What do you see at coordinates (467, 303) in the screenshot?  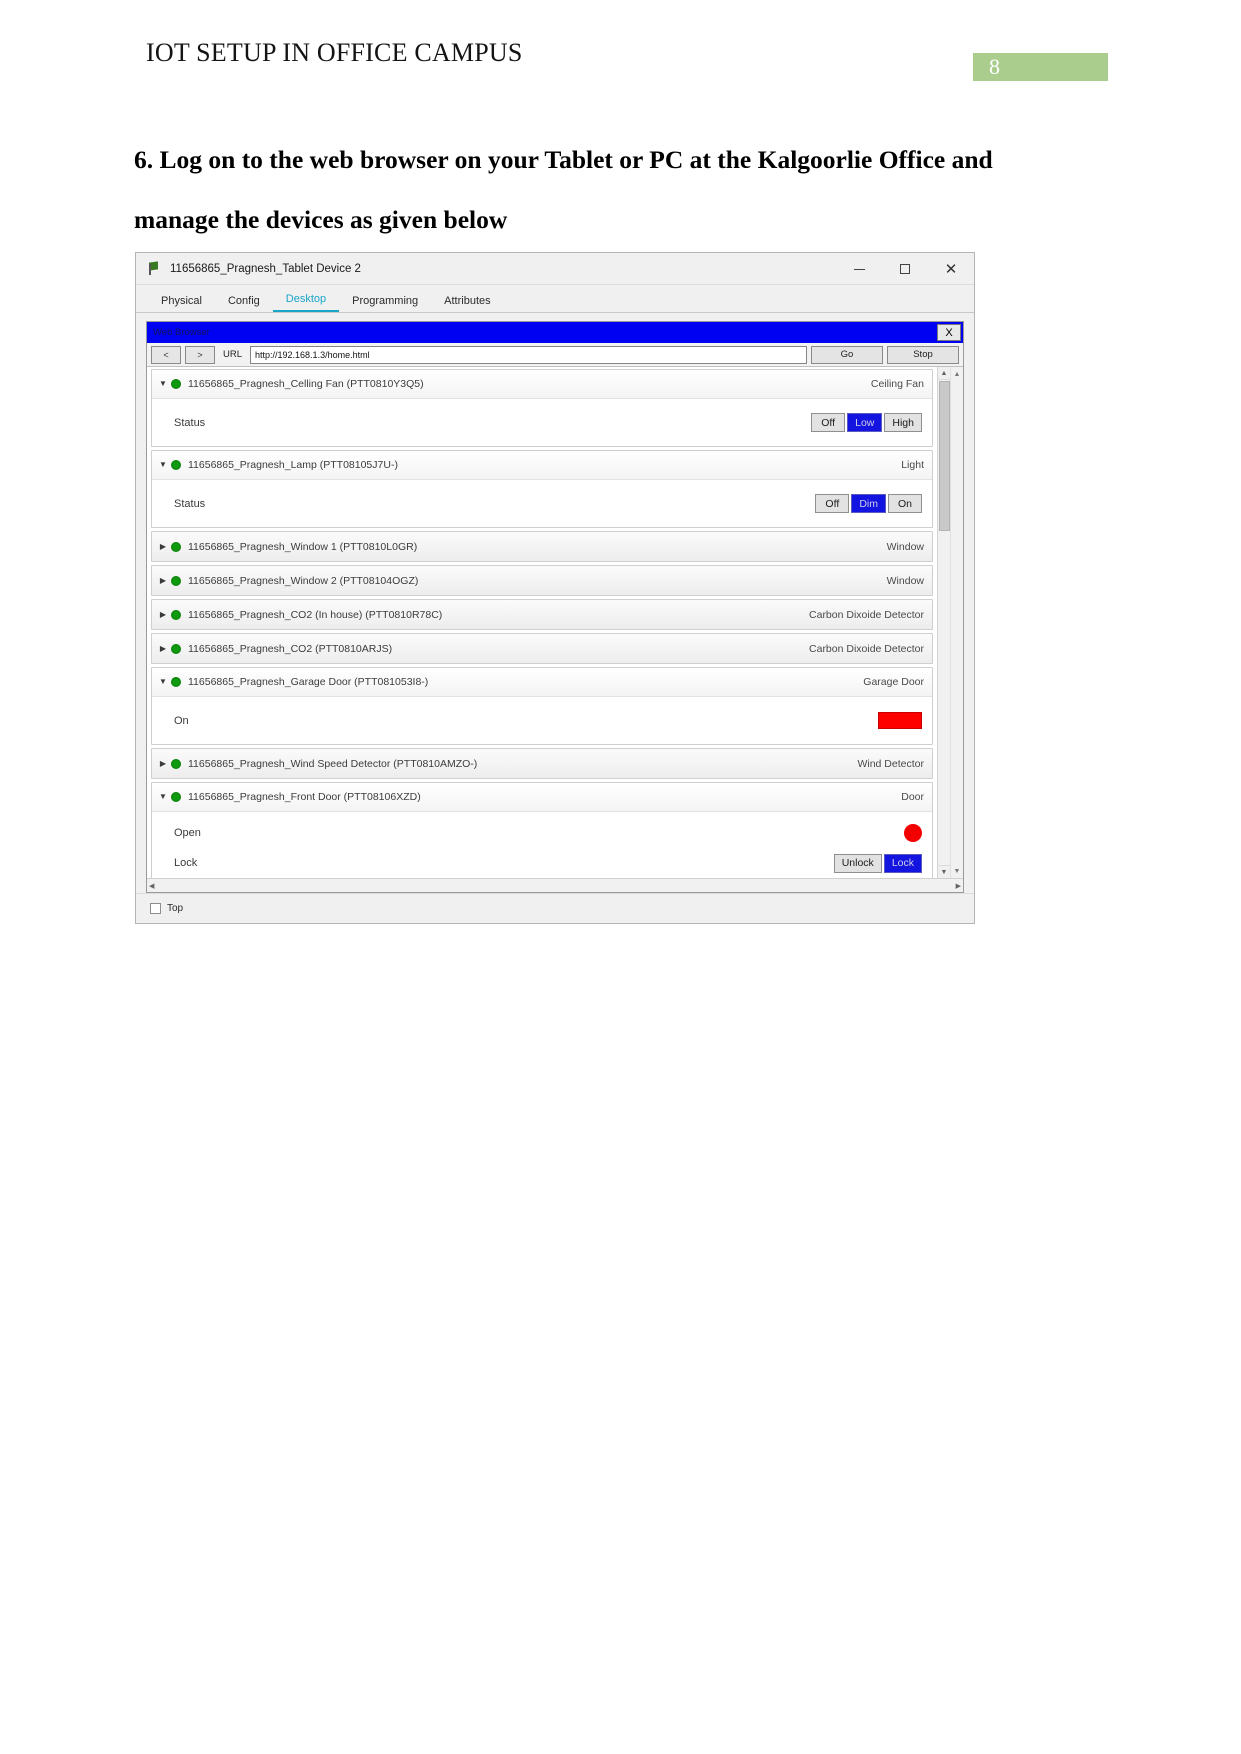 I see `tab-attributes: Attributes` at bounding box center [467, 303].